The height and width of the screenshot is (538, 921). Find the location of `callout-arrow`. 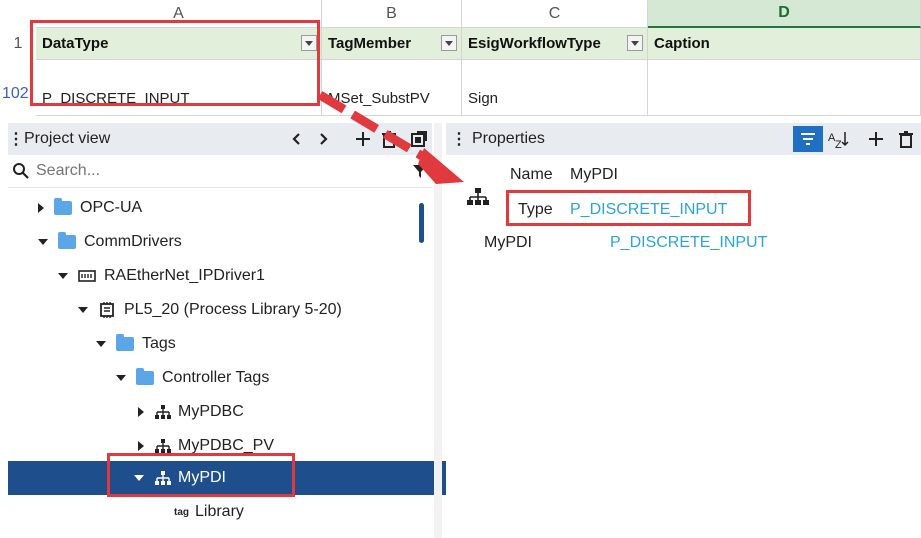

callout-arrow is located at coordinates (390, 137).